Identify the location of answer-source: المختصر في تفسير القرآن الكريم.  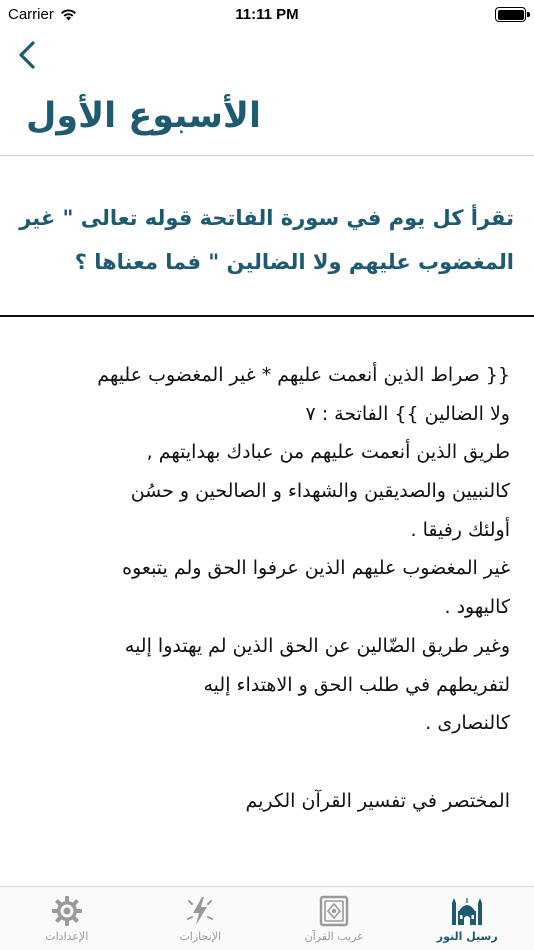
(377, 800).